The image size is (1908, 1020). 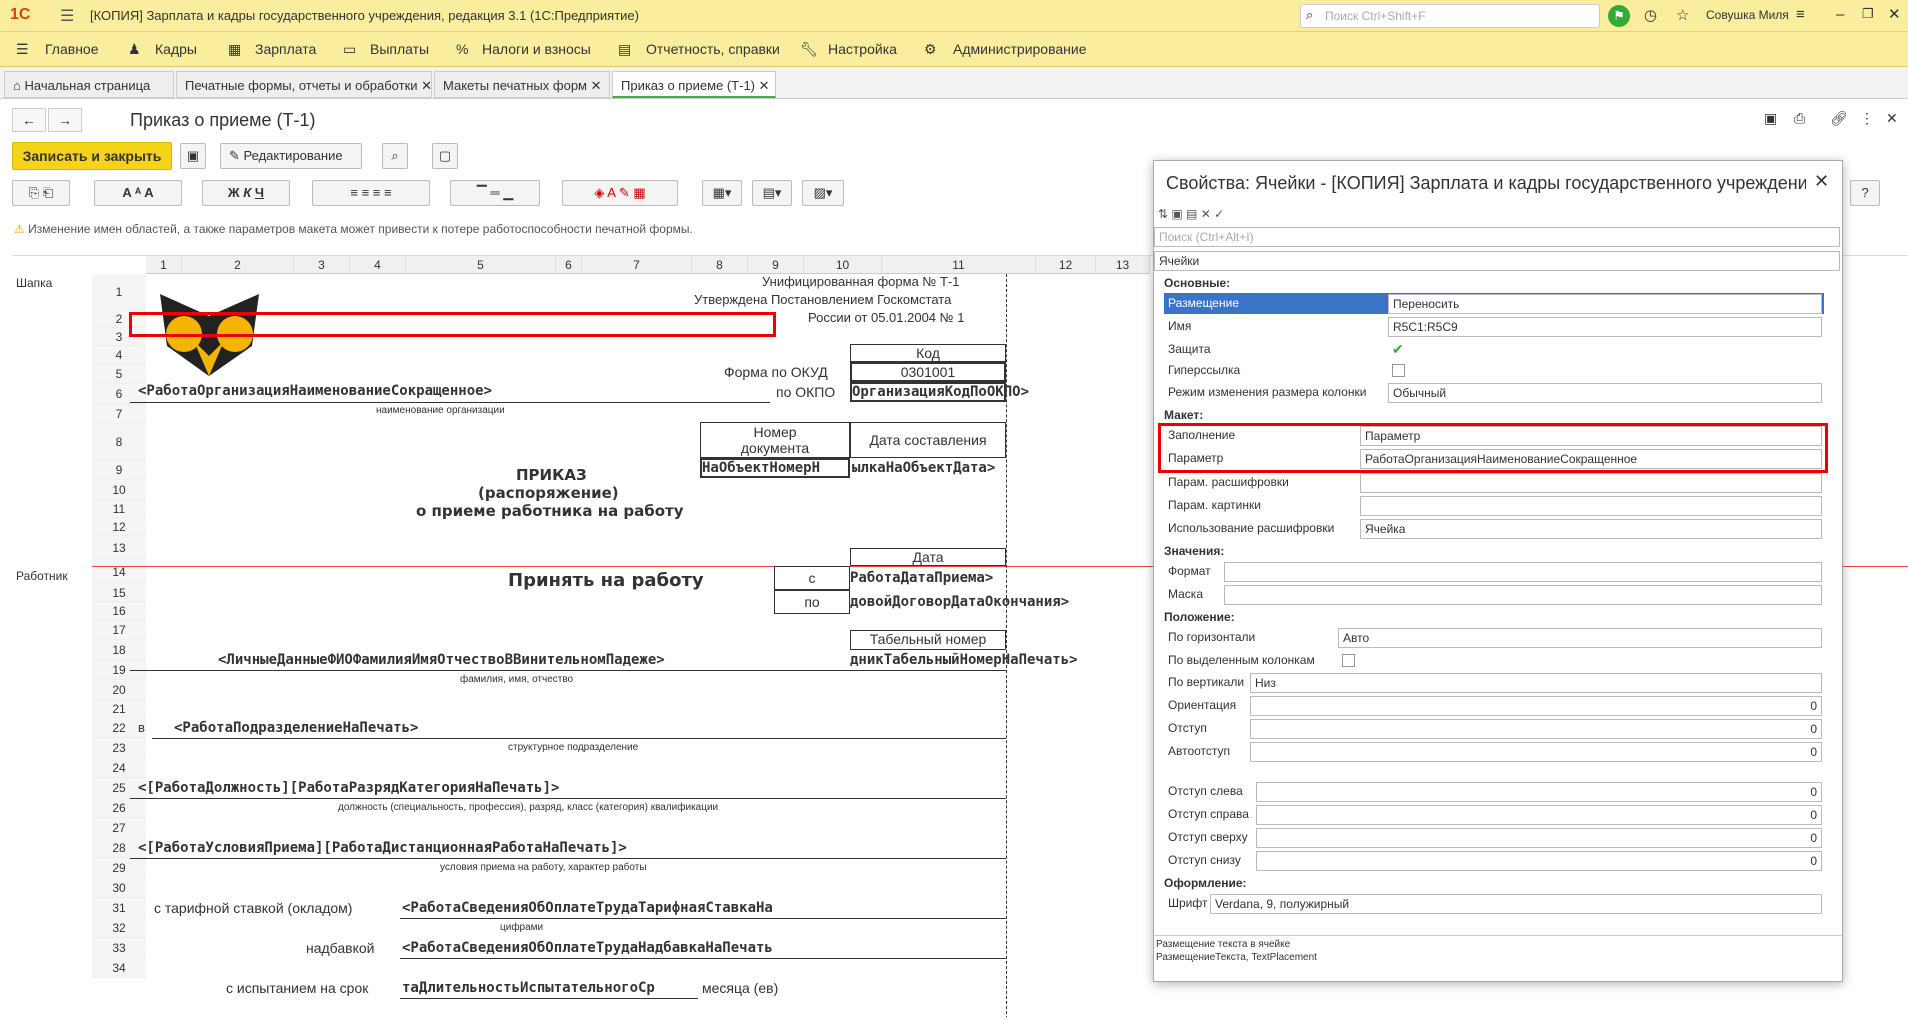 I want to click on row-header: 26, so click(x=119, y=808).